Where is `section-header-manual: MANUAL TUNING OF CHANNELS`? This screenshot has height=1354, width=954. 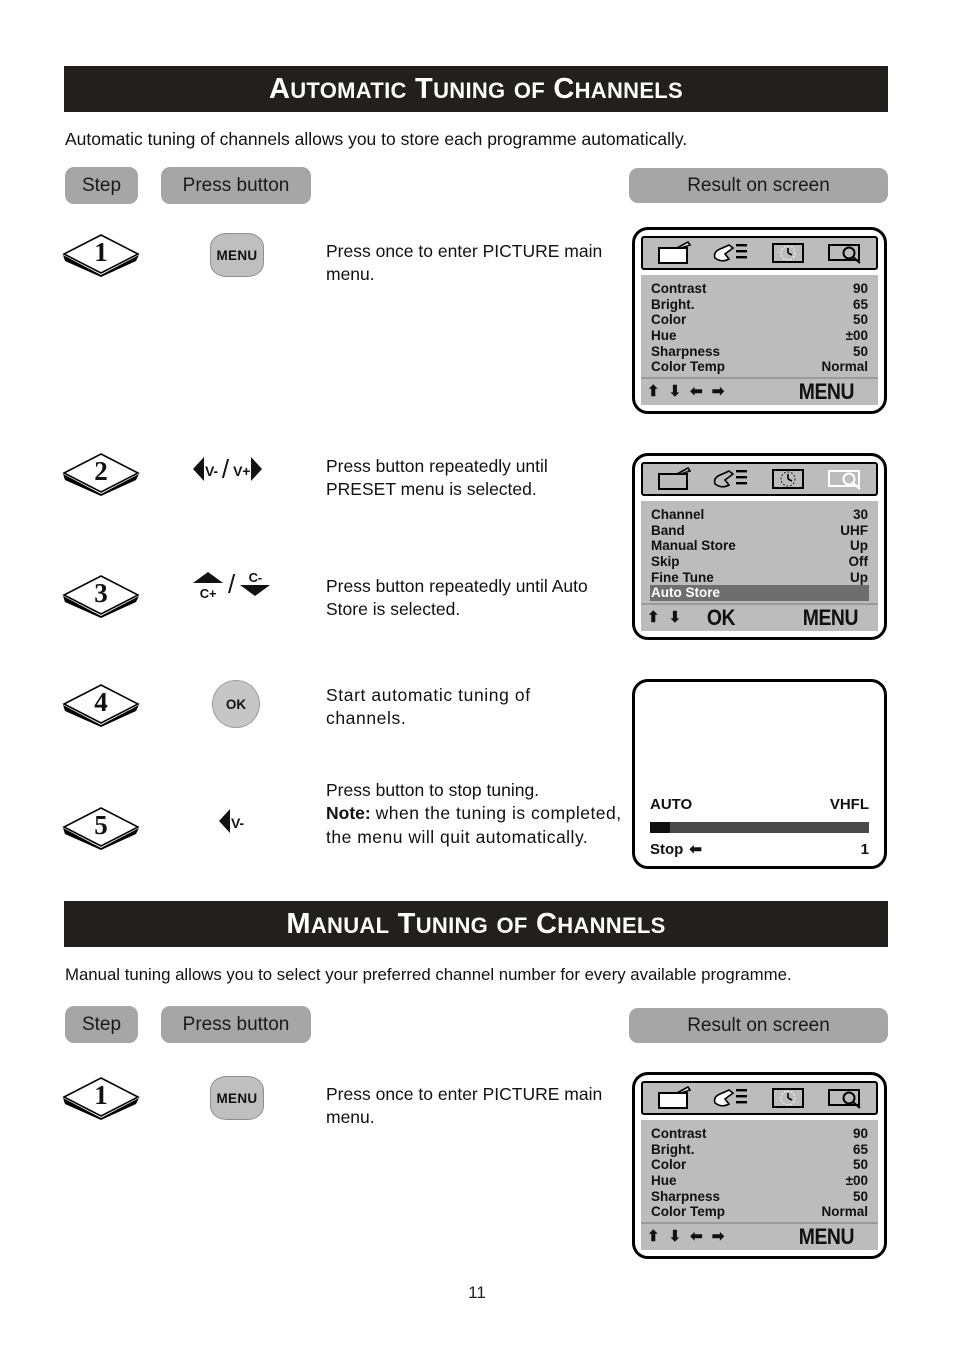 section-header-manual: MANUAL TUNING OF CHANNELS is located at coordinates (476, 924).